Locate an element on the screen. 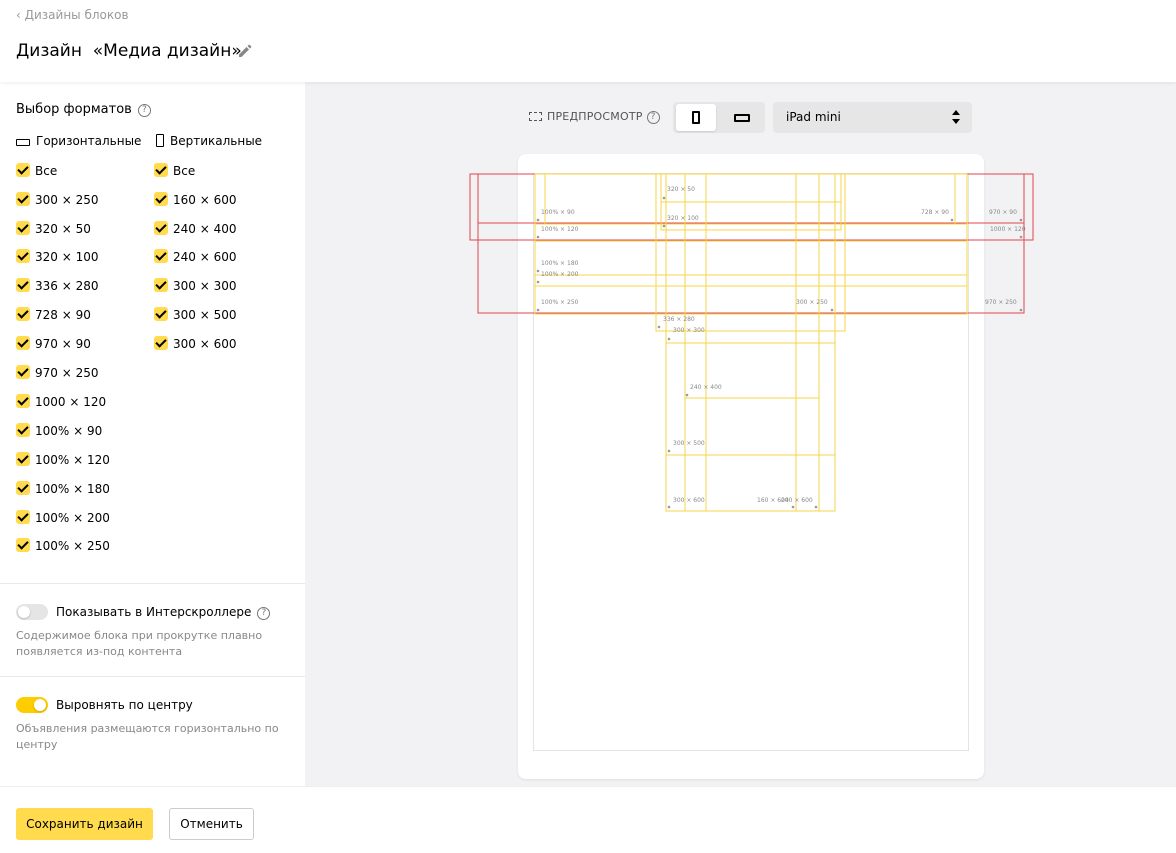 This screenshot has height=853, width=1176. format-checkbox-300x500: 300 × 500 is located at coordinates (195, 315).